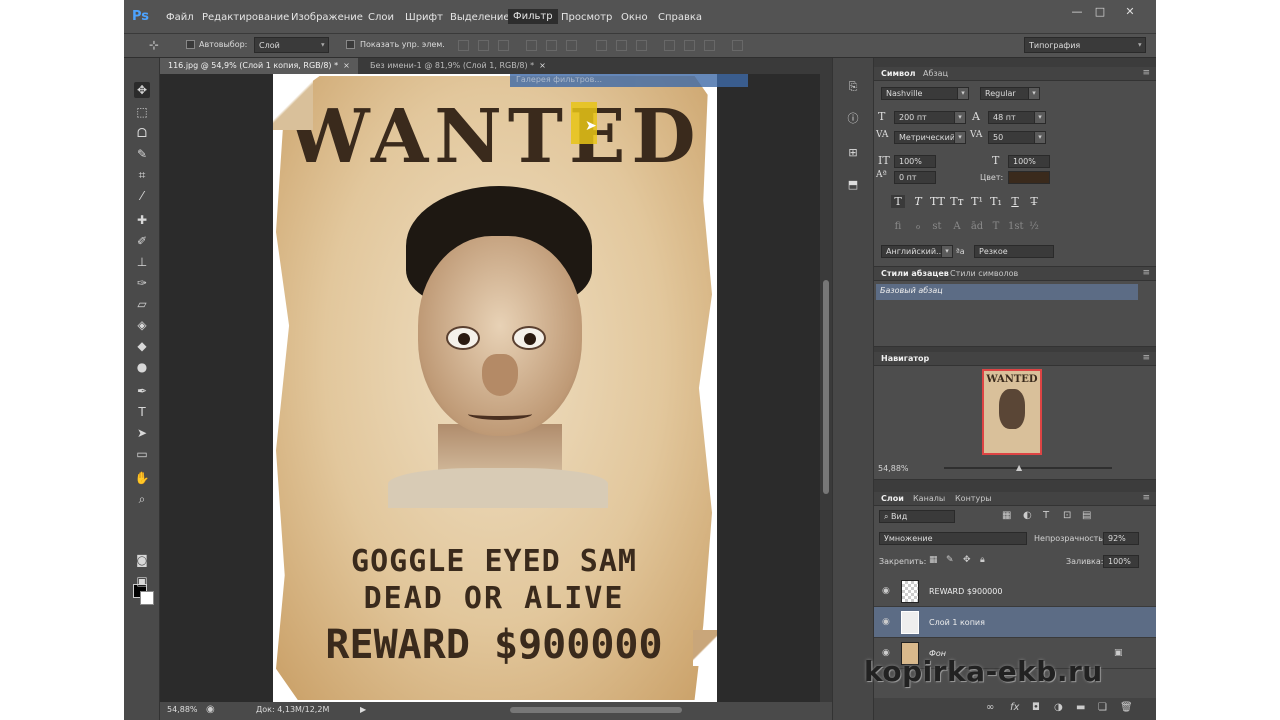 This screenshot has width=1280, height=720. Describe the element at coordinates (291, 45) in the screenshot. I see `autoselect-dropdown: Слой` at that location.